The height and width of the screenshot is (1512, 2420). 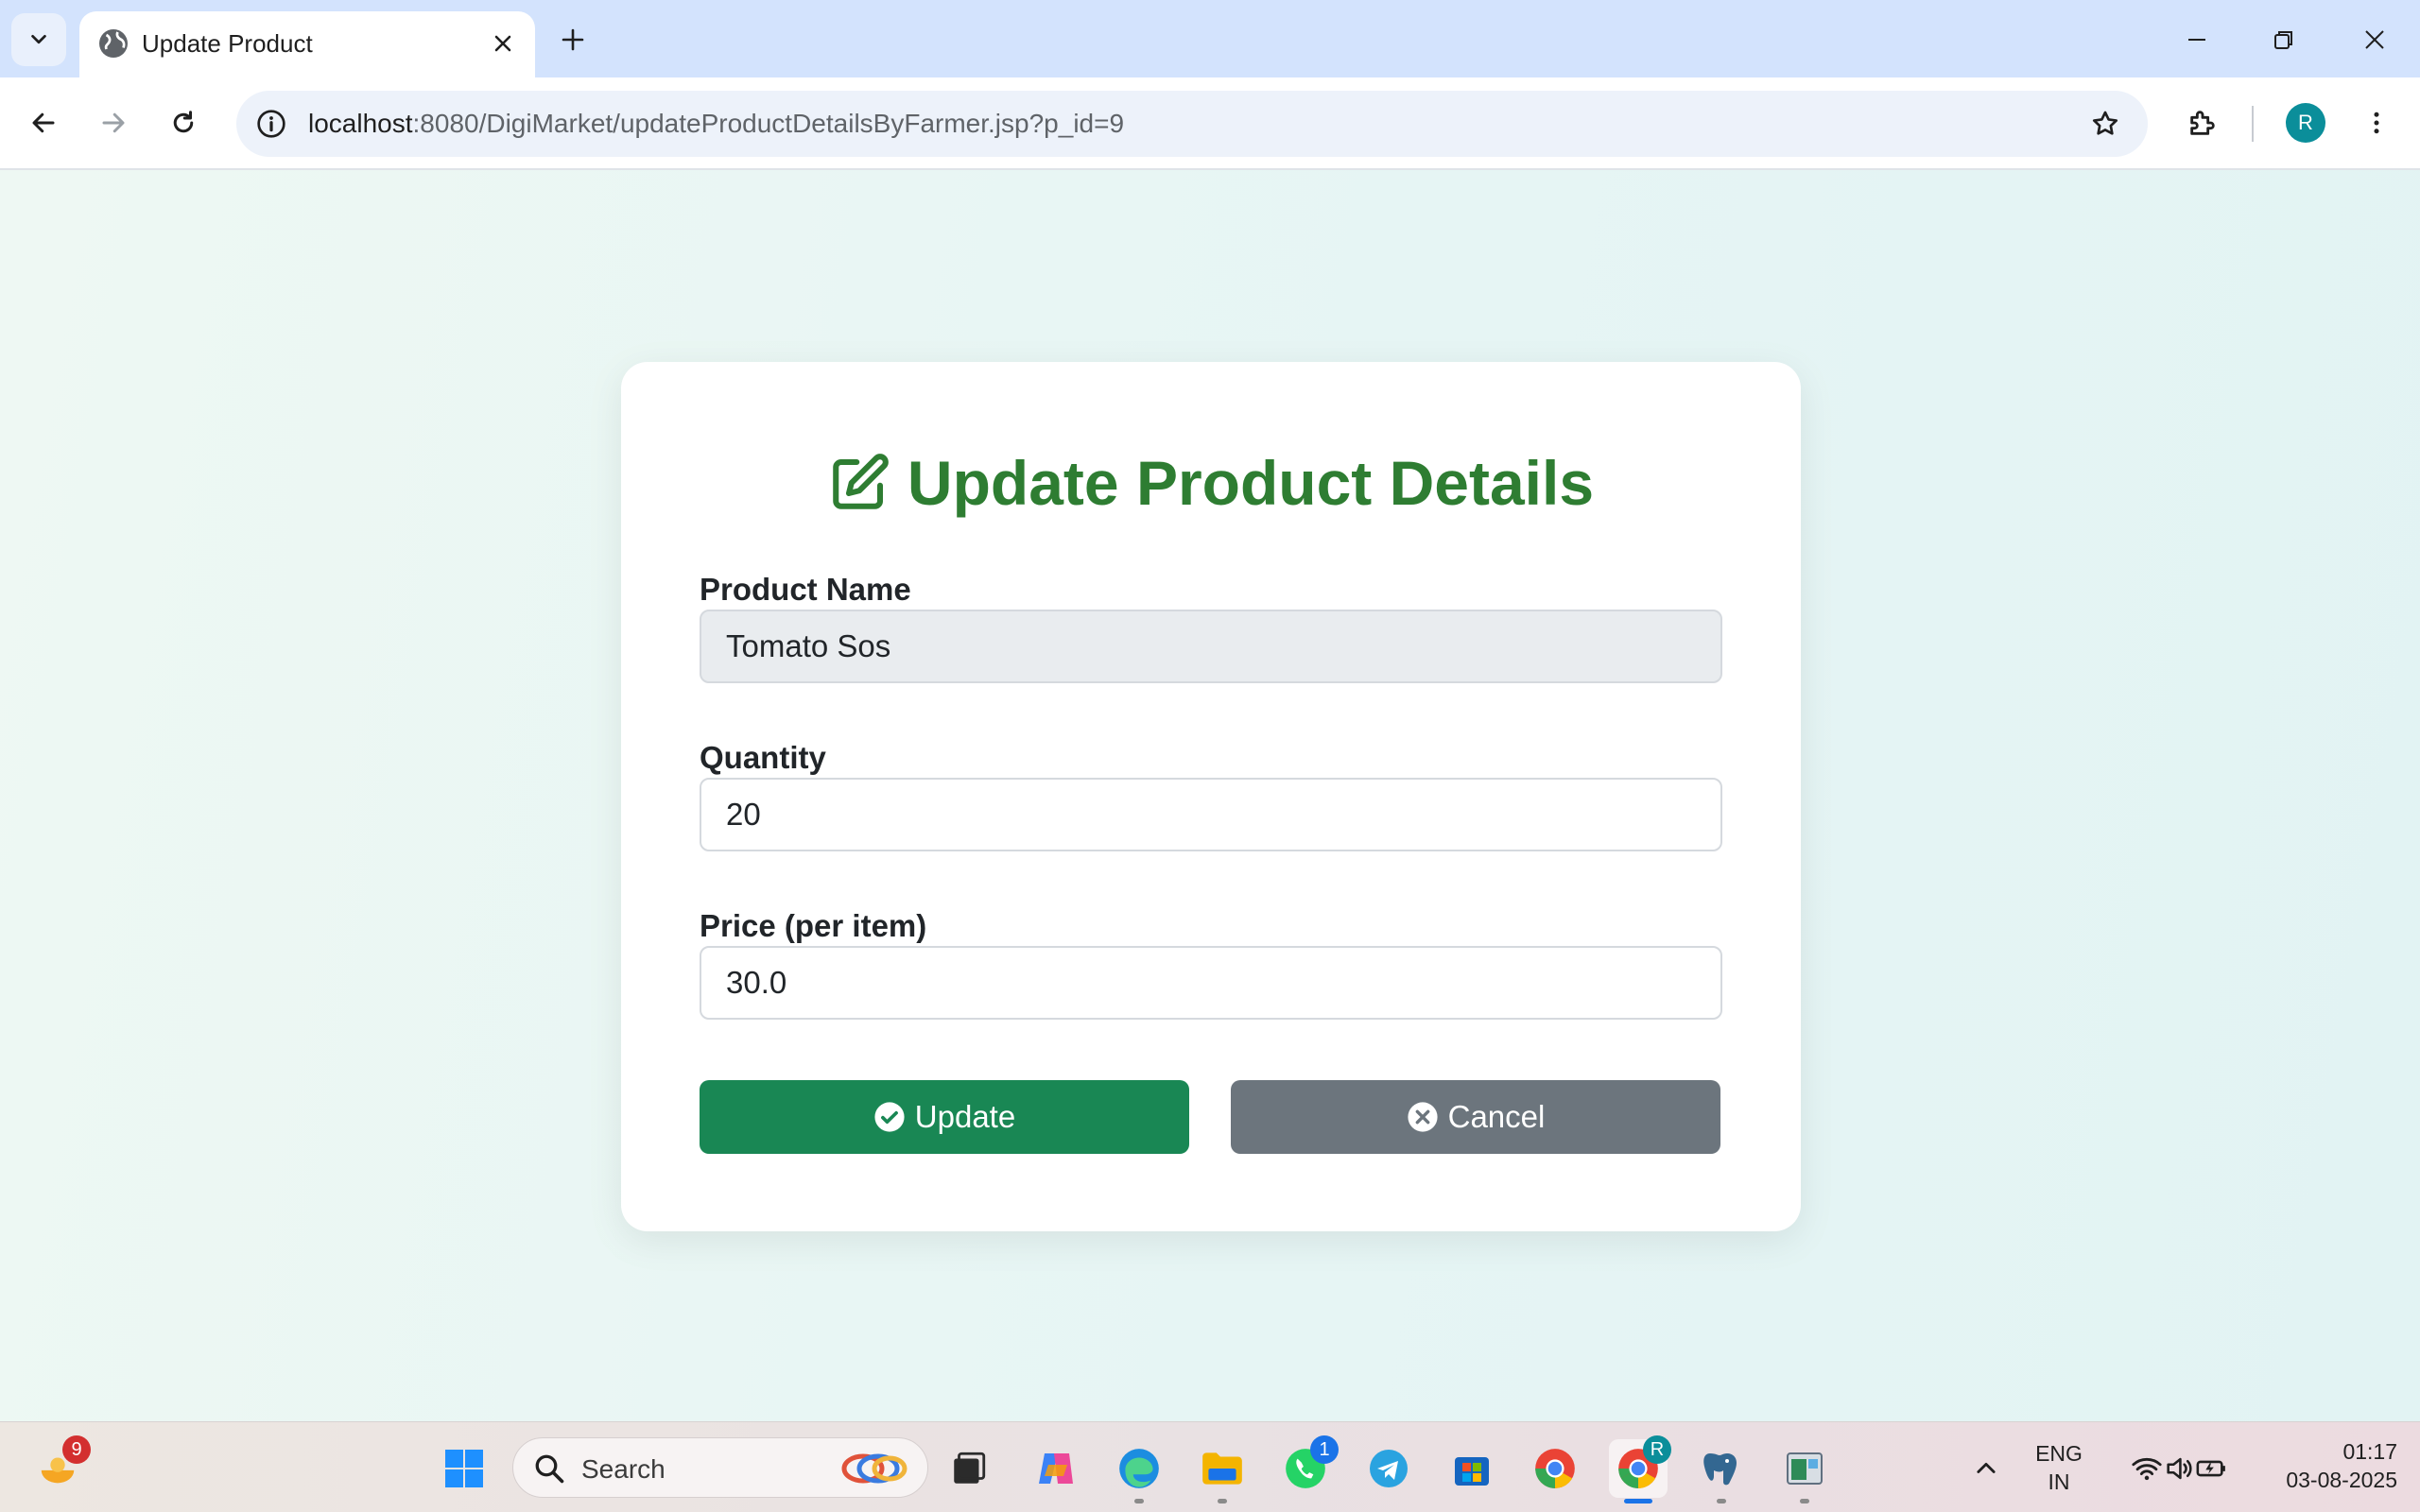 I want to click on elephant-icon, so click(x=1720, y=1469).